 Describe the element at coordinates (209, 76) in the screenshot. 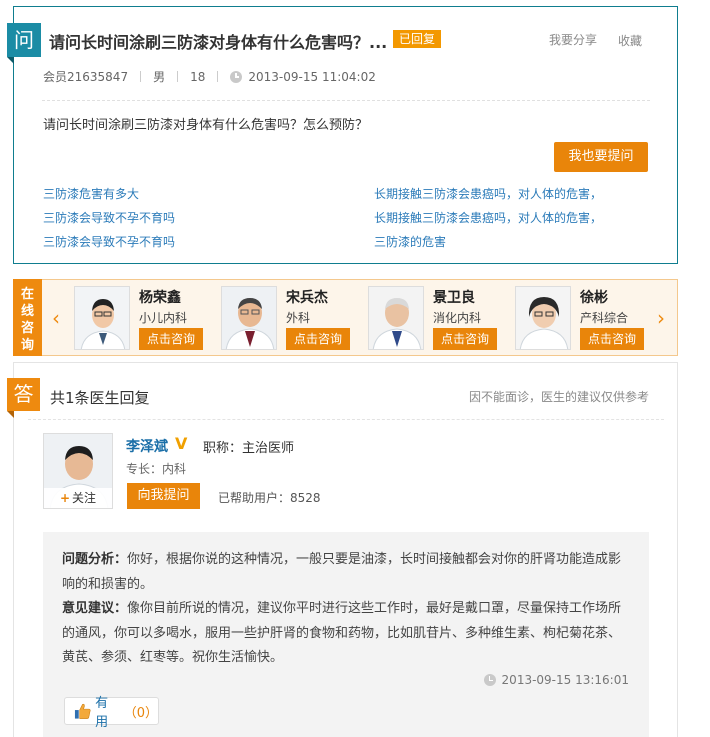

I see `question-meta: 会员21635847 男 18 2013-09-15 11:04:02` at that location.